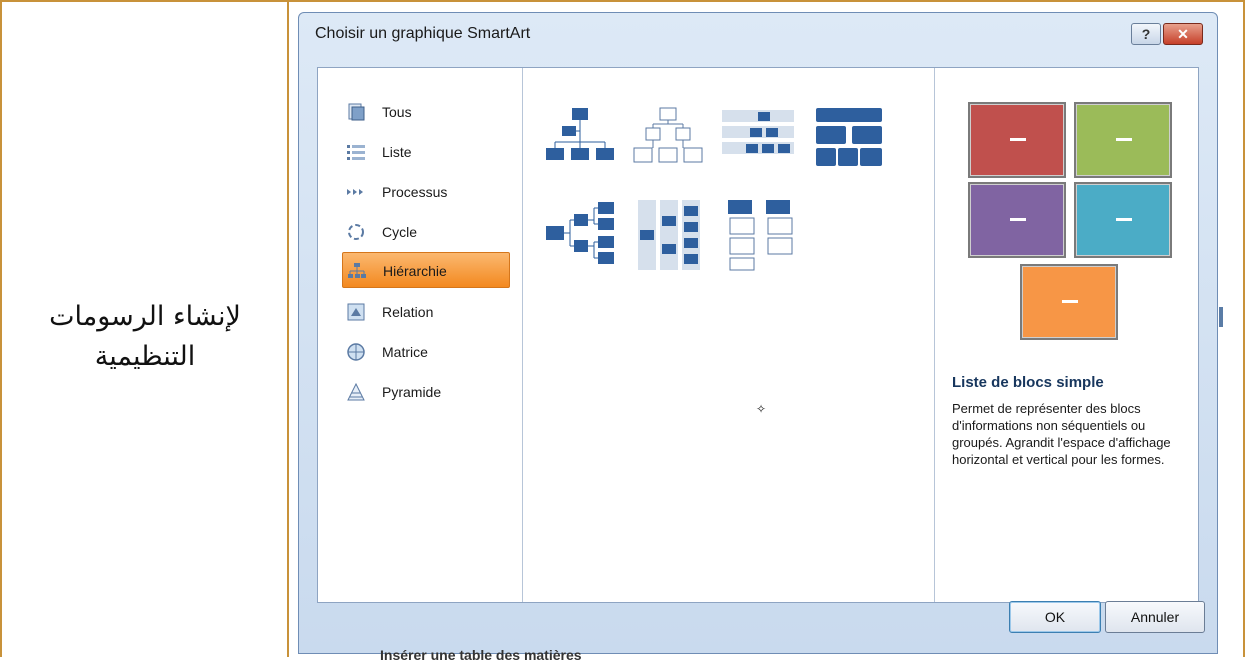 The width and height of the screenshot is (1245, 663). I want to click on ok-button: OK, so click(1055, 617).